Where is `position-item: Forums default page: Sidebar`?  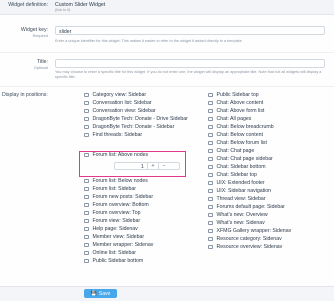
position-item: Forums default page: Sidebar is located at coordinates (246, 207).